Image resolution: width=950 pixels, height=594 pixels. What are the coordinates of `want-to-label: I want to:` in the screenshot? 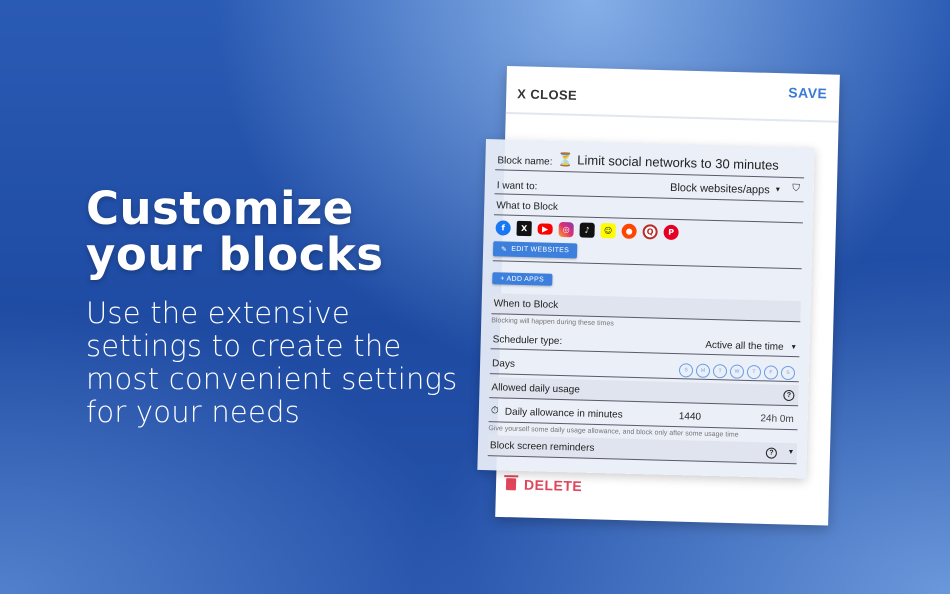 It's located at (517, 186).